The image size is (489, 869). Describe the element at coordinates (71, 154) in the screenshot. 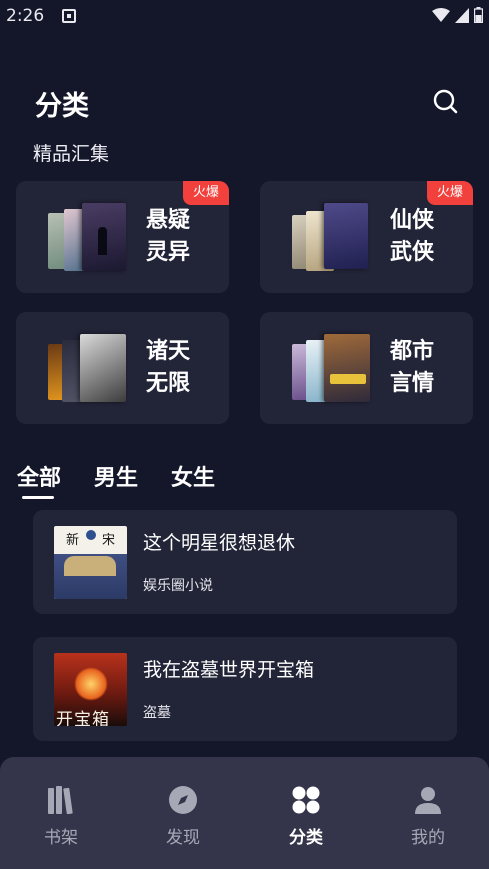

I see `featured-section-title: 精品汇集` at that location.